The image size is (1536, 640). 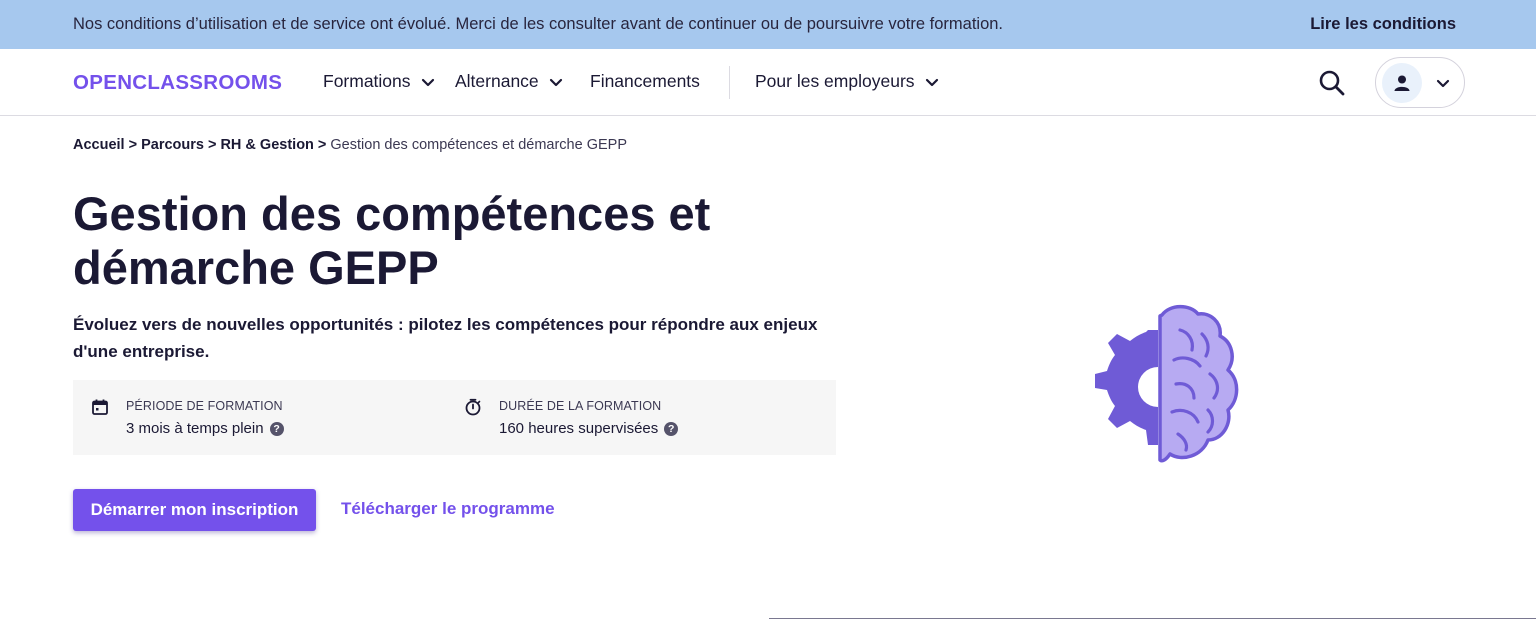 What do you see at coordinates (448, 509) in the screenshot?
I see `download-program-link: Télécharger le programme` at bounding box center [448, 509].